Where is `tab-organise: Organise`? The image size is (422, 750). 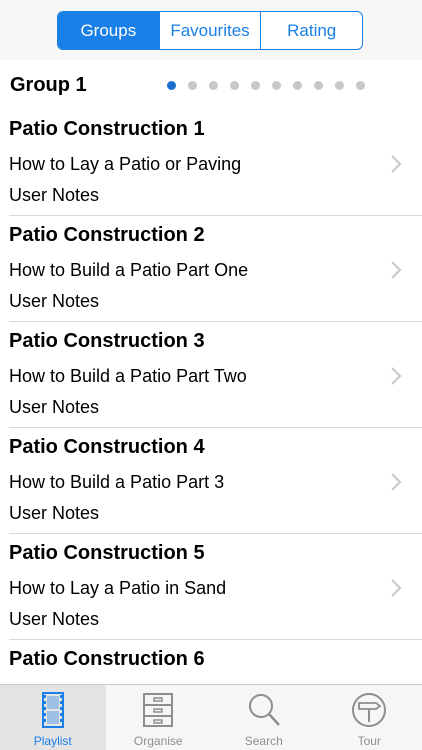
tab-organise: Organise is located at coordinates (159, 717).